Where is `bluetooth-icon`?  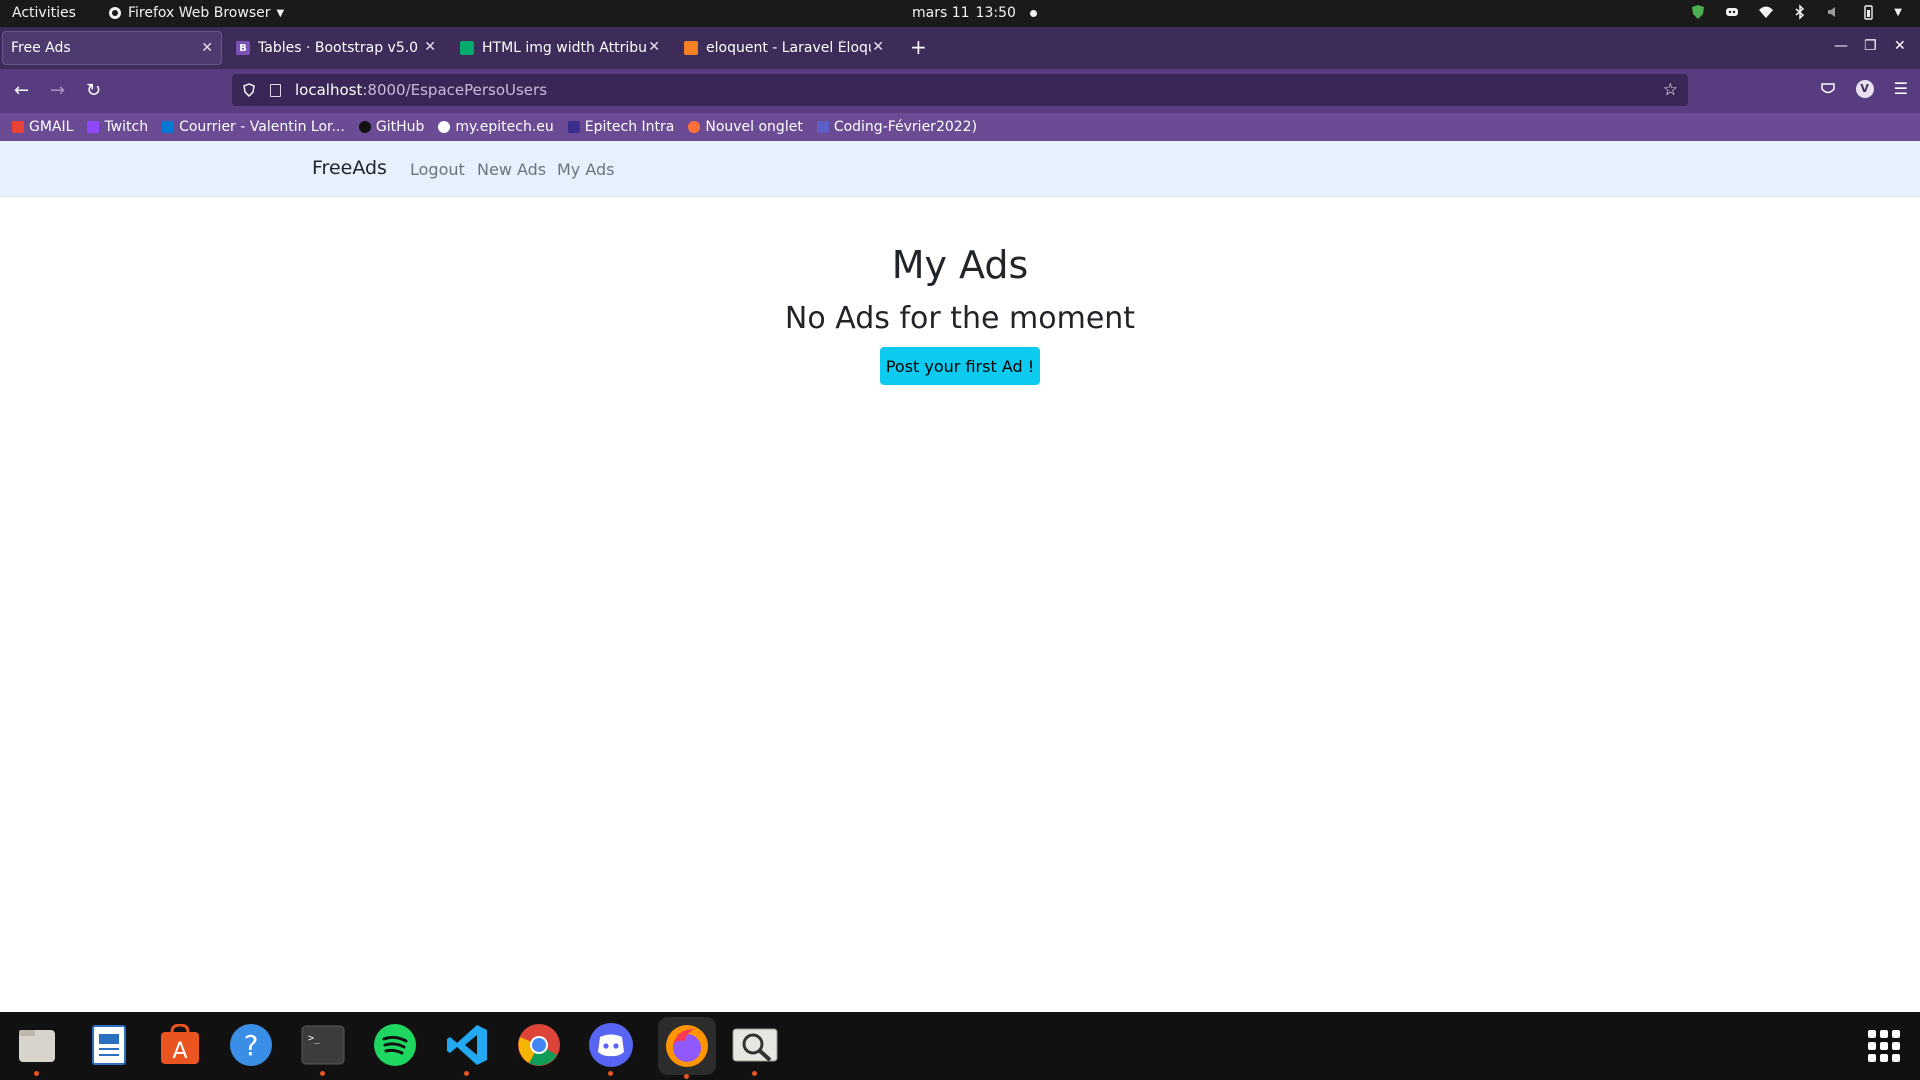 bluetooth-icon is located at coordinates (1800, 12).